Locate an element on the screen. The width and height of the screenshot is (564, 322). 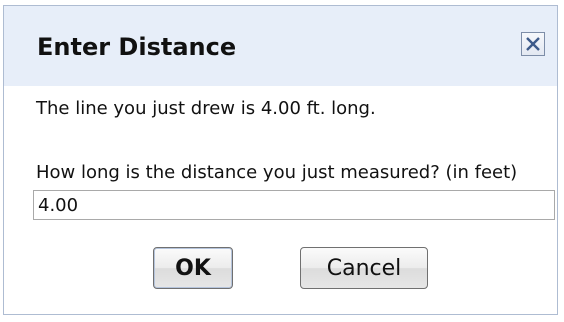
cancel-button: Cancel is located at coordinates (364, 268).